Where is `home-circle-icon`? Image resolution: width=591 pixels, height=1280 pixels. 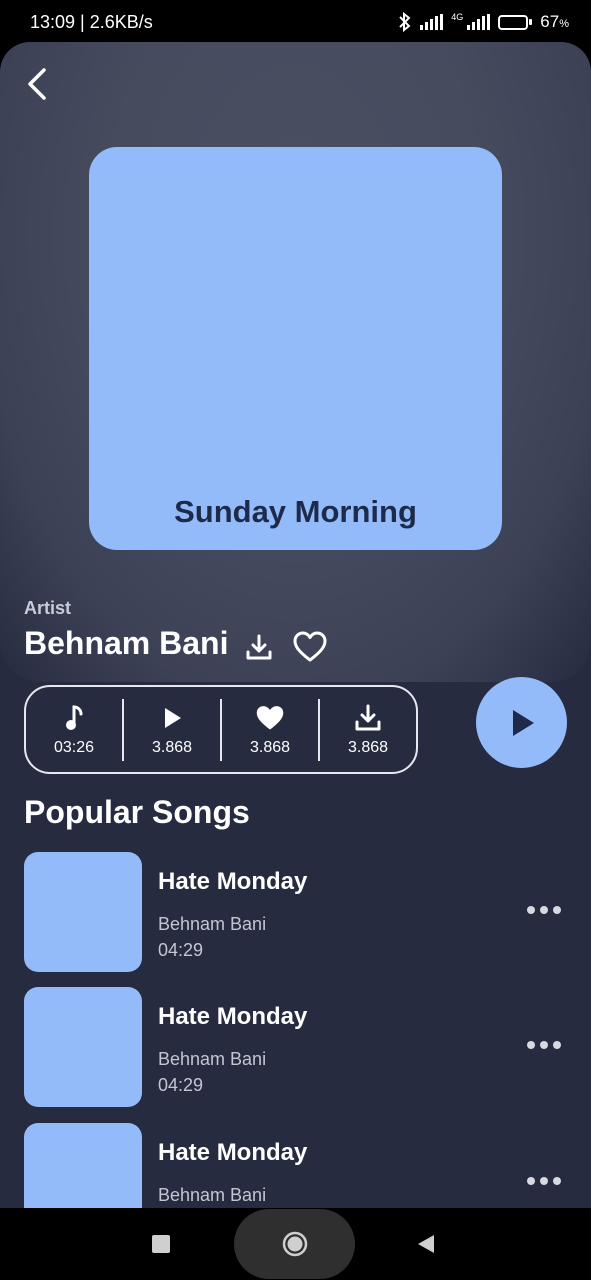 home-circle-icon is located at coordinates (294, 1244).